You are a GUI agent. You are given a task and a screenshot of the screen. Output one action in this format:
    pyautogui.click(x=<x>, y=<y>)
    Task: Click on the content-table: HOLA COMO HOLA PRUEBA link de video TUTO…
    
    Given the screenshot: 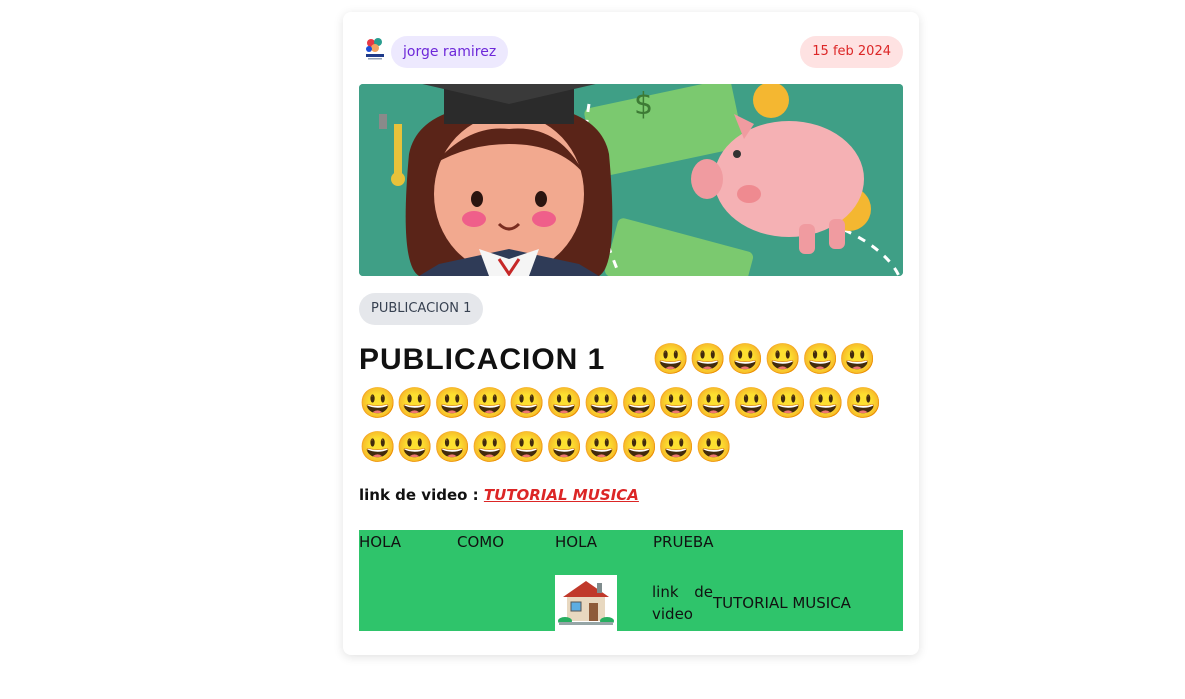 What is the action you would take?
    pyautogui.click(x=631, y=580)
    